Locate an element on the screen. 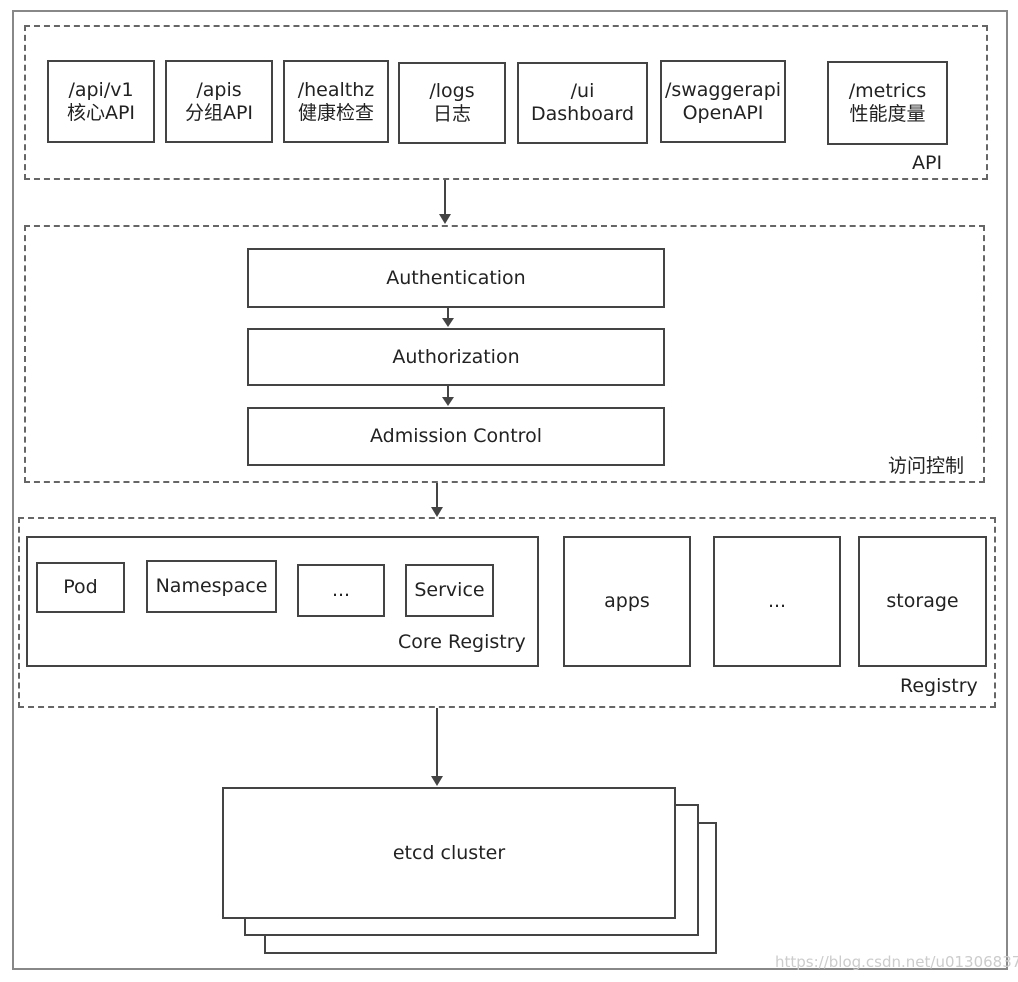 The image size is (1018, 982). registry-item-pod: Pod is located at coordinates (80, 587).